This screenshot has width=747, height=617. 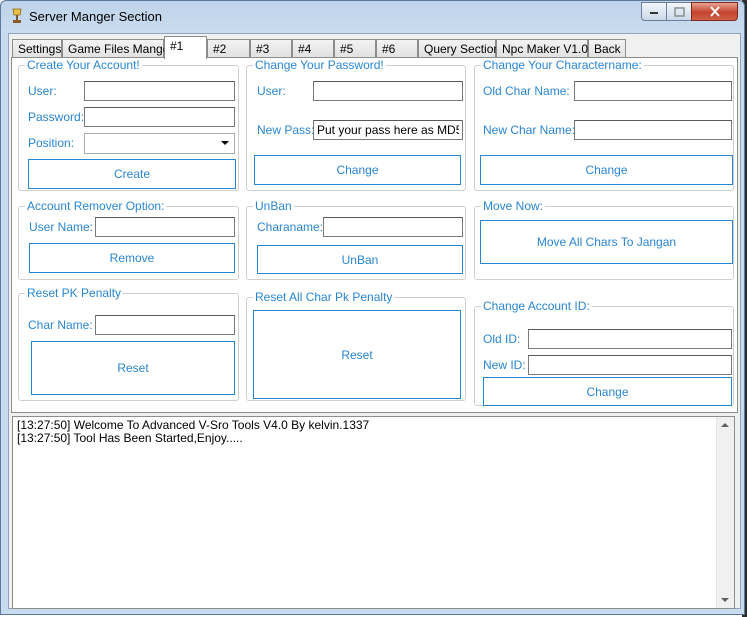 I want to click on group-legend: Reset All Char Pk Penalty, so click(x=324, y=297).